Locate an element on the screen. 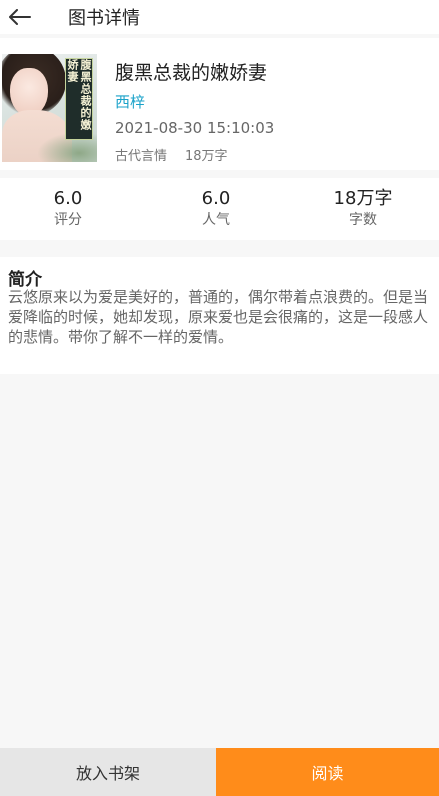  stat-value: 18万字 is located at coordinates (363, 198).